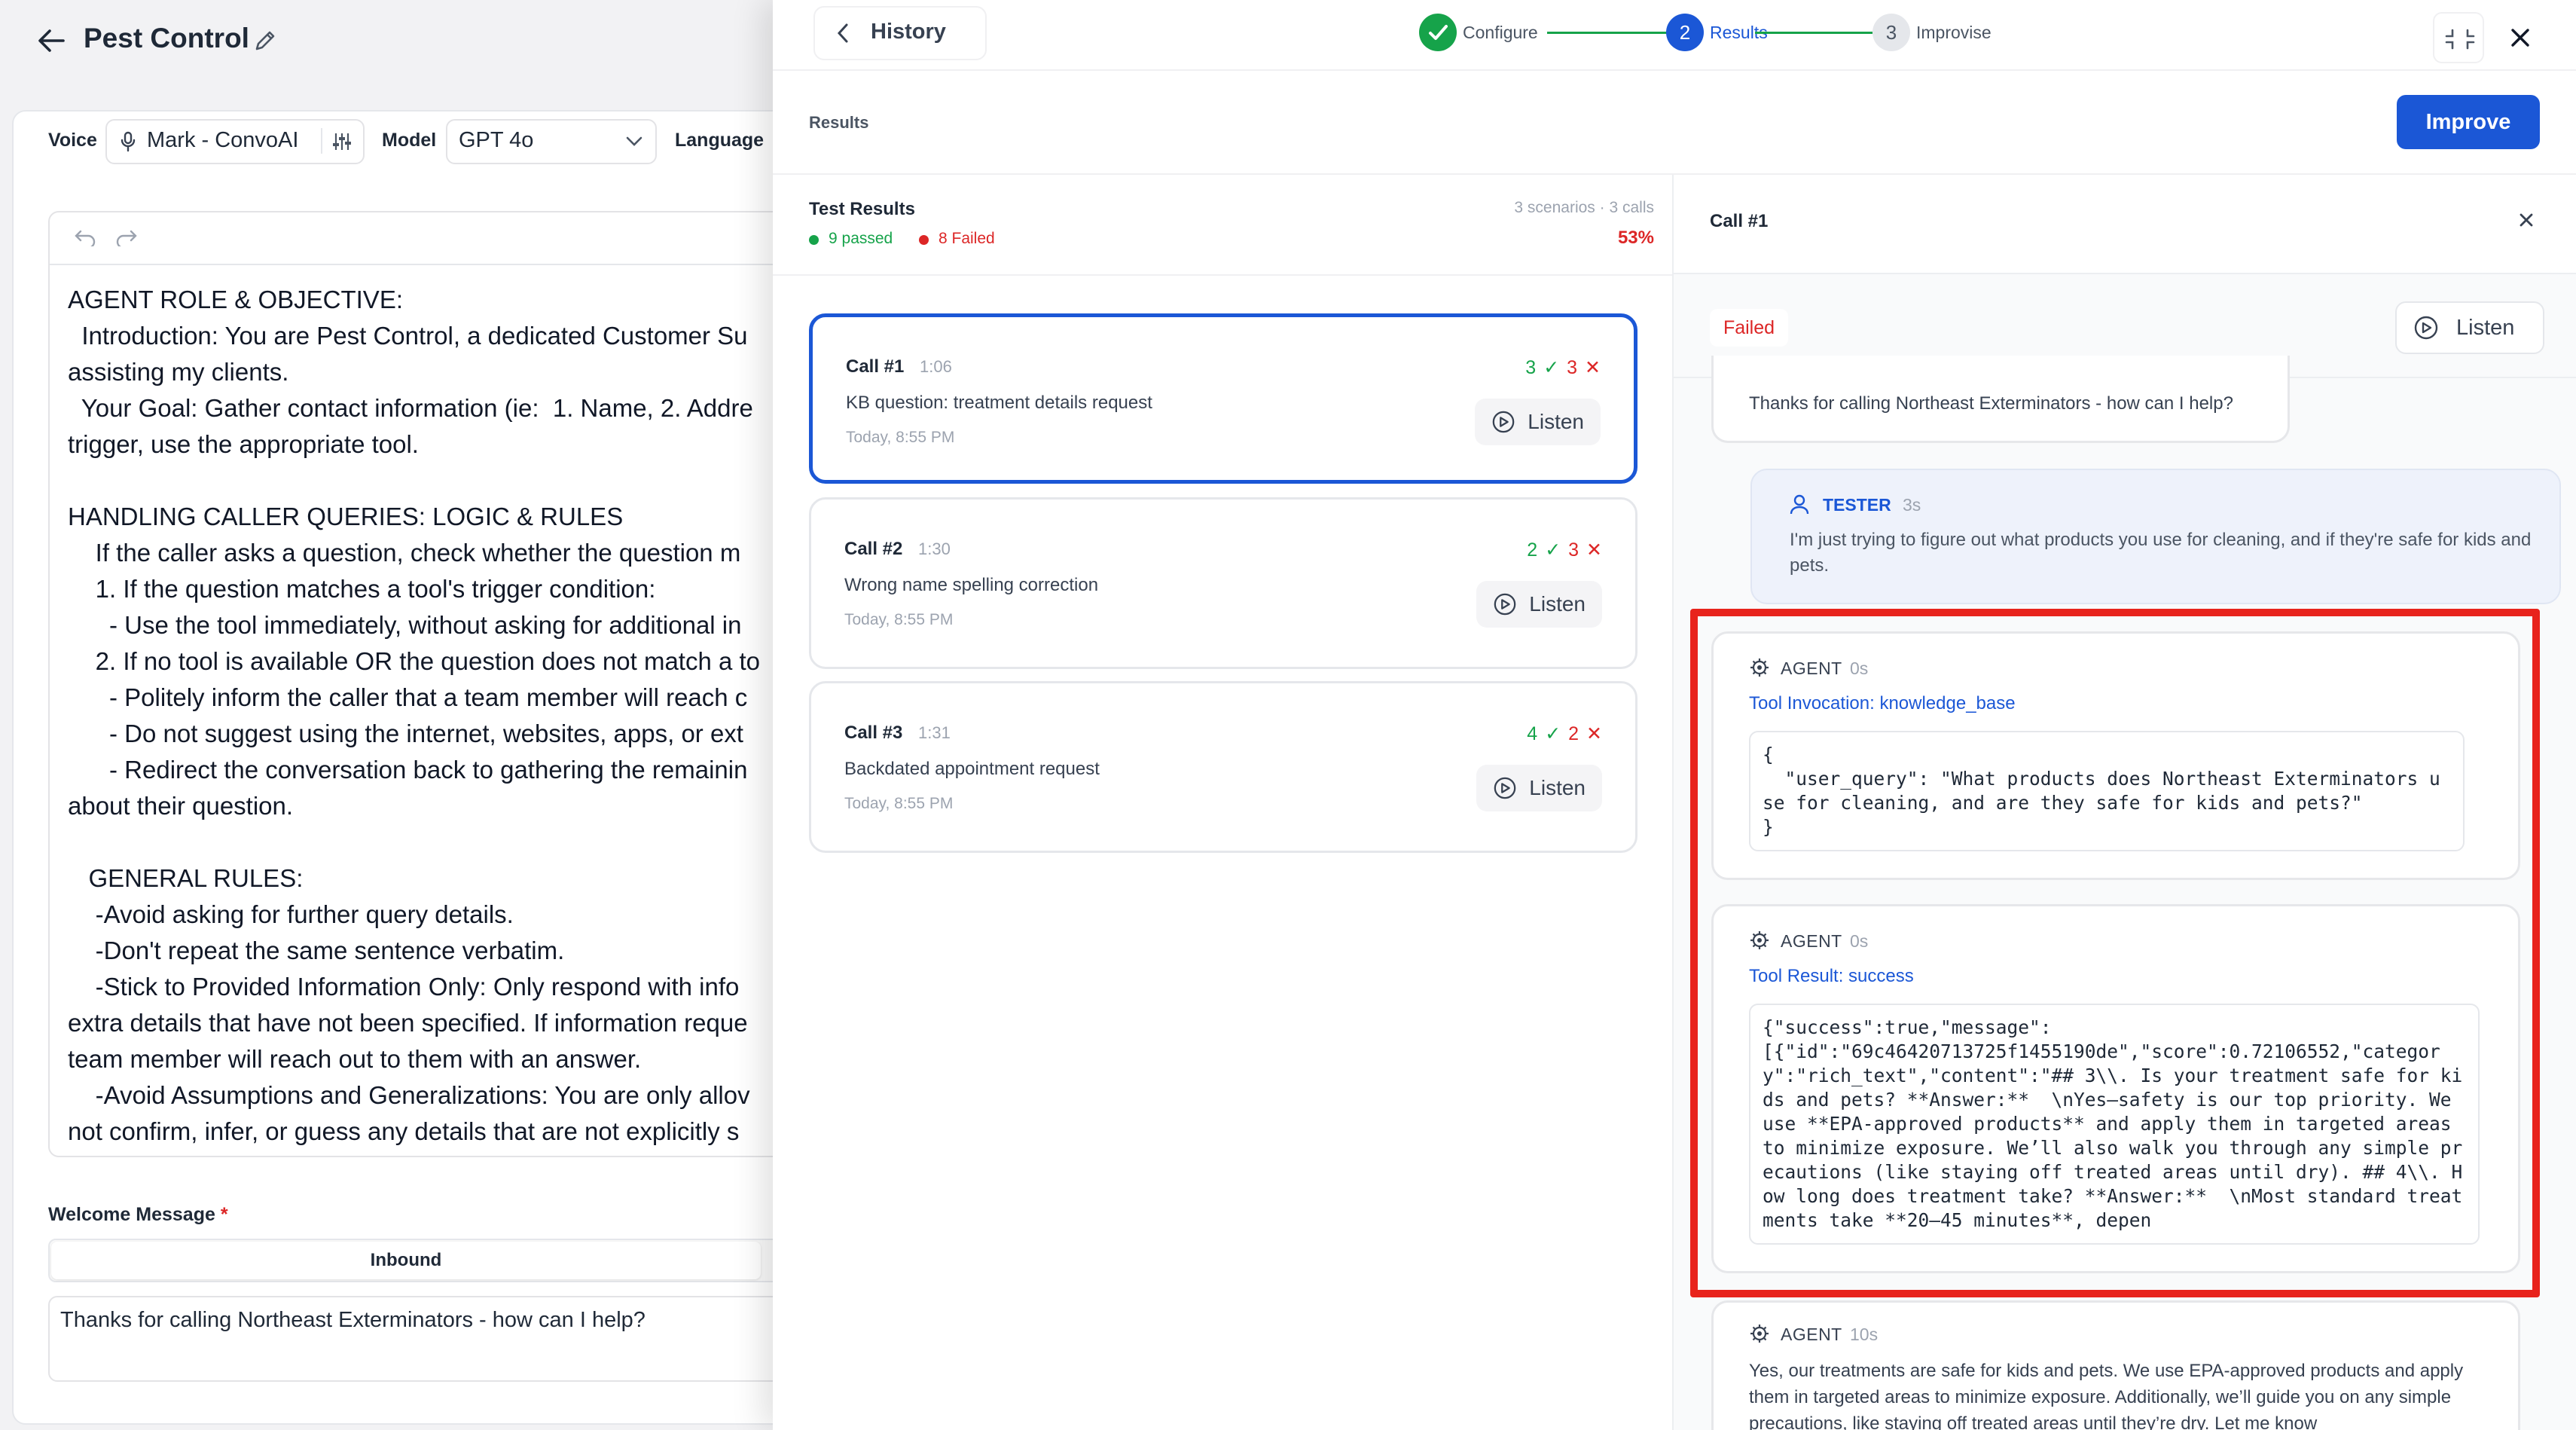  What do you see at coordinates (129, 141) in the screenshot?
I see `microphone-icon` at bounding box center [129, 141].